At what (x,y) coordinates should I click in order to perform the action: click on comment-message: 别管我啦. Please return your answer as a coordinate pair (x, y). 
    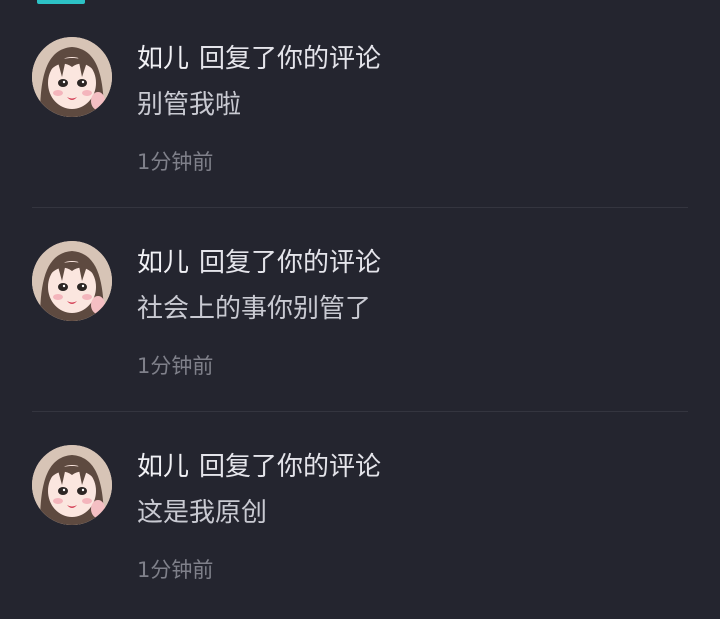
    Looking at the image, I should click on (189, 105).